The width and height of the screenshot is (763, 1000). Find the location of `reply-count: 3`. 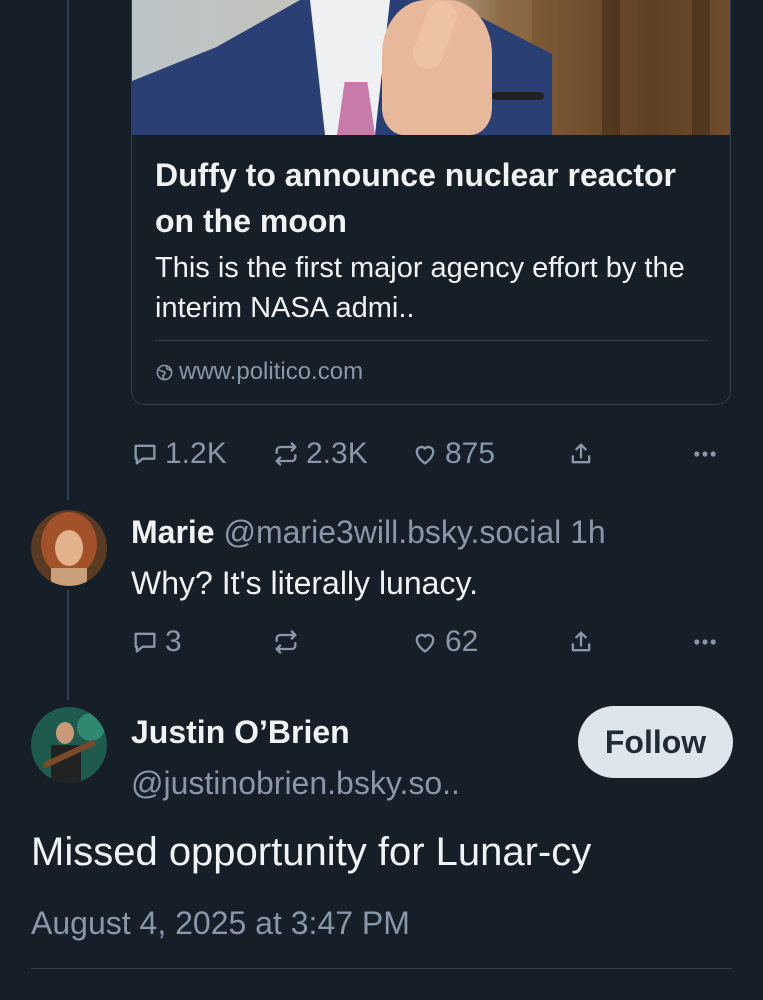

reply-count: 3 is located at coordinates (173, 641).